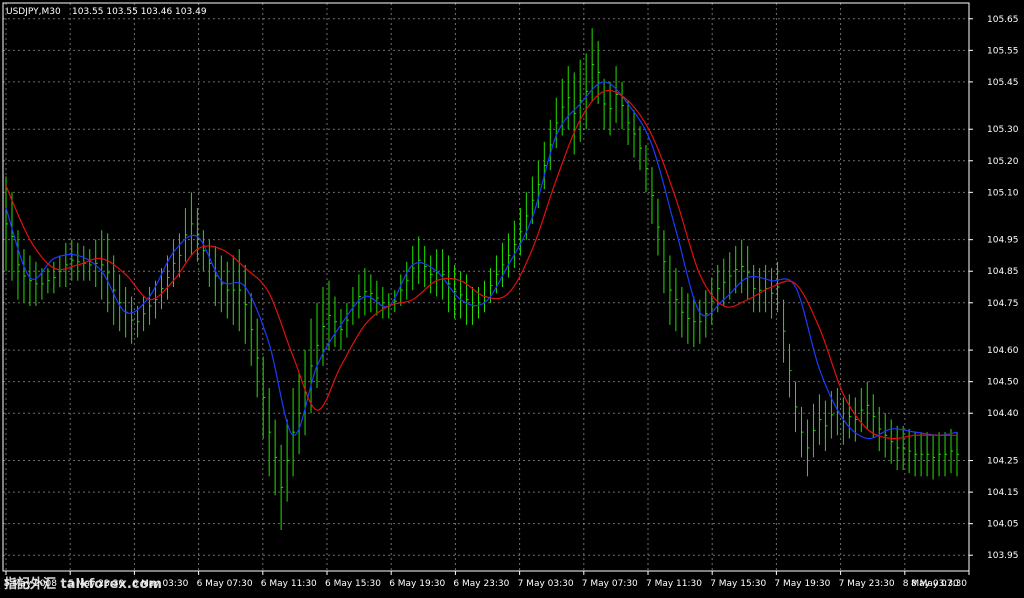  Describe the element at coordinates (1003, 414) in the screenshot. I see `y-tick-label: 104.40` at that location.